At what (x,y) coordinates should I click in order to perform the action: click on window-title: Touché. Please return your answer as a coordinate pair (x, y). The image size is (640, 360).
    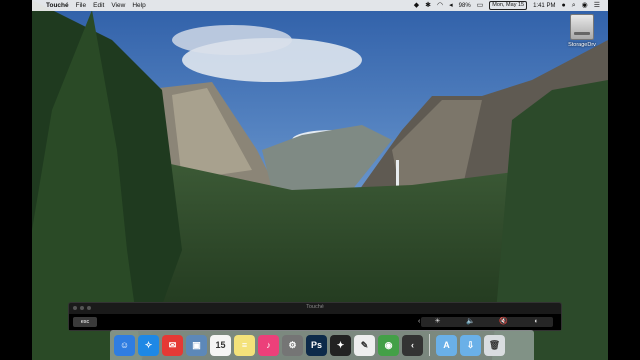
    Looking at the image, I should click on (315, 307).